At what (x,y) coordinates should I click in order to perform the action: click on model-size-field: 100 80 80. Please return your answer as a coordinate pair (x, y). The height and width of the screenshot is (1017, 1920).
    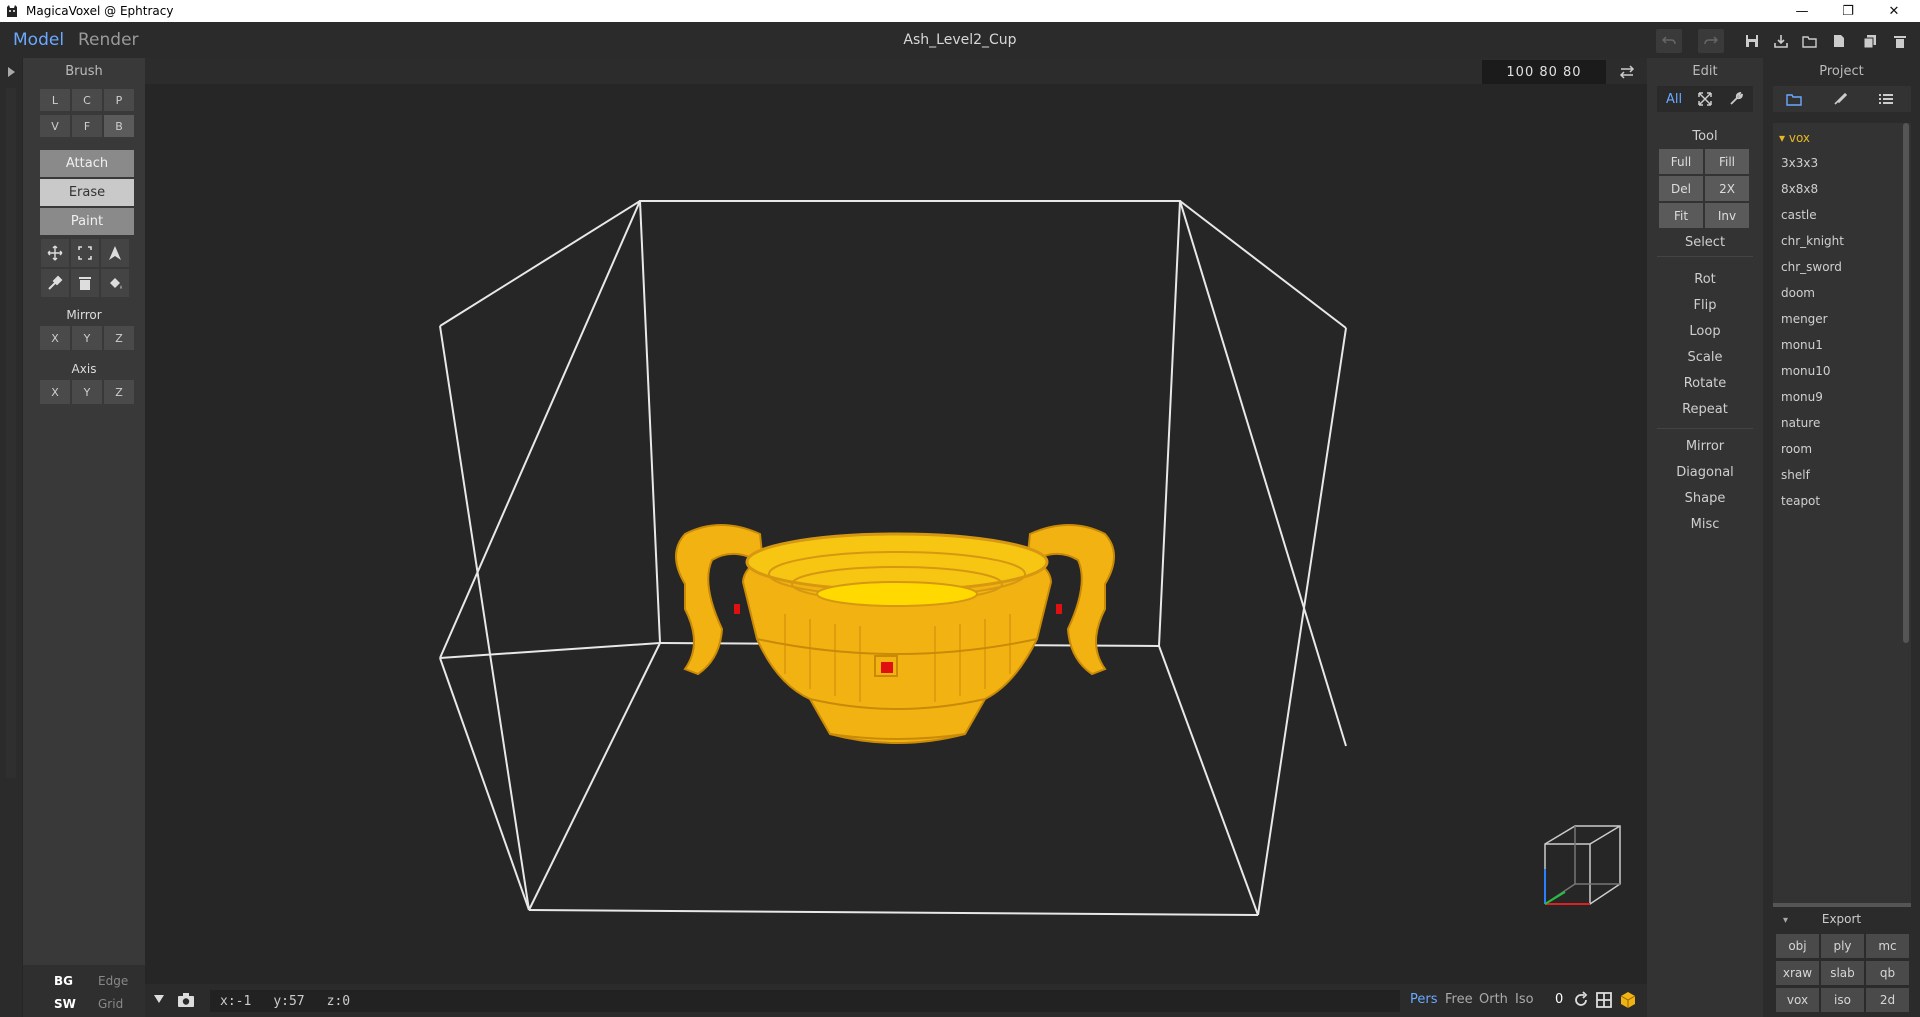
    Looking at the image, I should click on (1544, 72).